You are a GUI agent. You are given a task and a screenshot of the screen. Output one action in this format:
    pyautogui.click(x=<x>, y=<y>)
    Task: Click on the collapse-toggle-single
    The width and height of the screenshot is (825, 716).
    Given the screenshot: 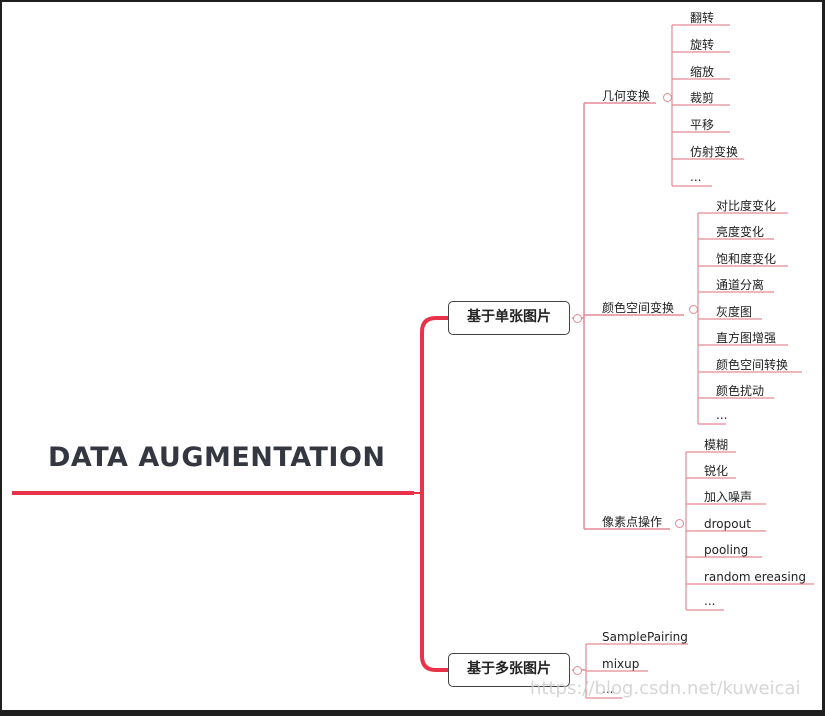 What is the action you would take?
    pyautogui.click(x=577, y=318)
    